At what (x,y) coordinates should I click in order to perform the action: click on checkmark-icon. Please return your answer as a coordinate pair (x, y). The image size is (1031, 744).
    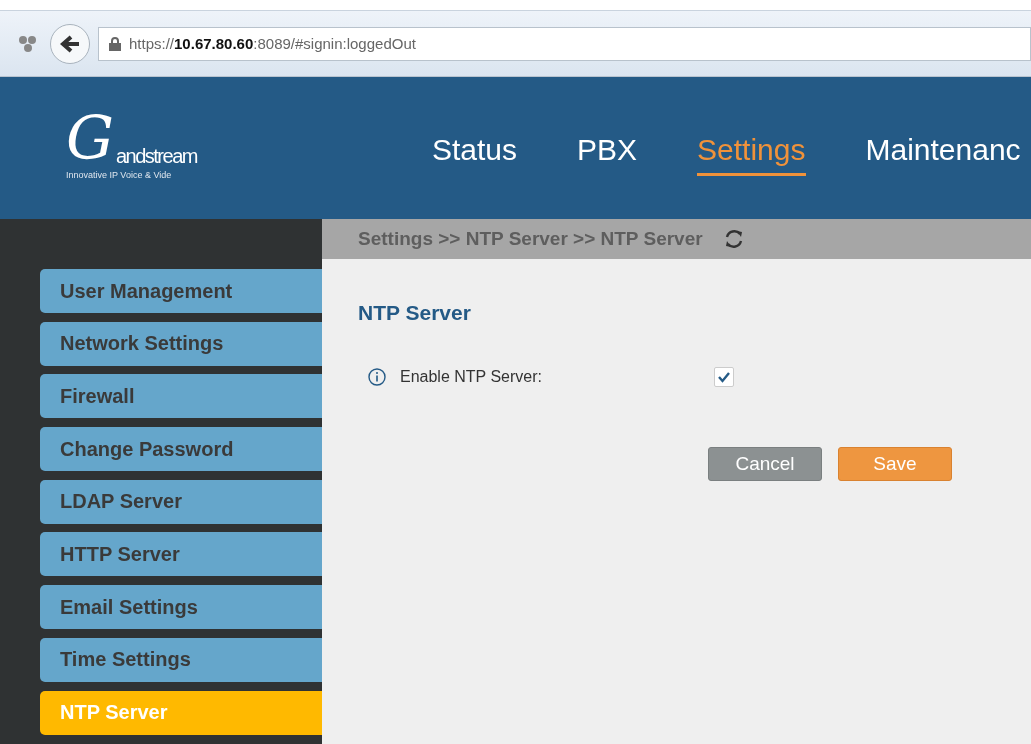
    Looking at the image, I should click on (724, 377).